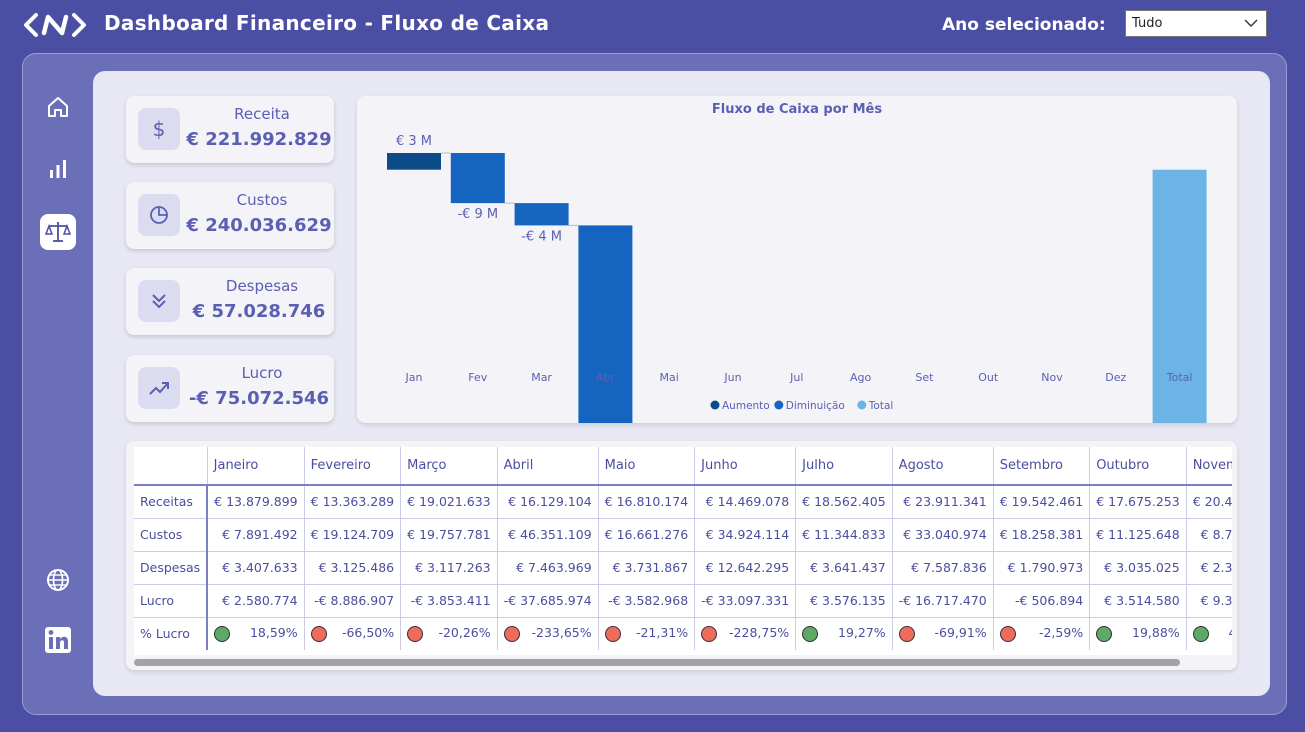 The height and width of the screenshot is (732, 1305). I want to click on table-cell: € 33.040.974, so click(943, 535).